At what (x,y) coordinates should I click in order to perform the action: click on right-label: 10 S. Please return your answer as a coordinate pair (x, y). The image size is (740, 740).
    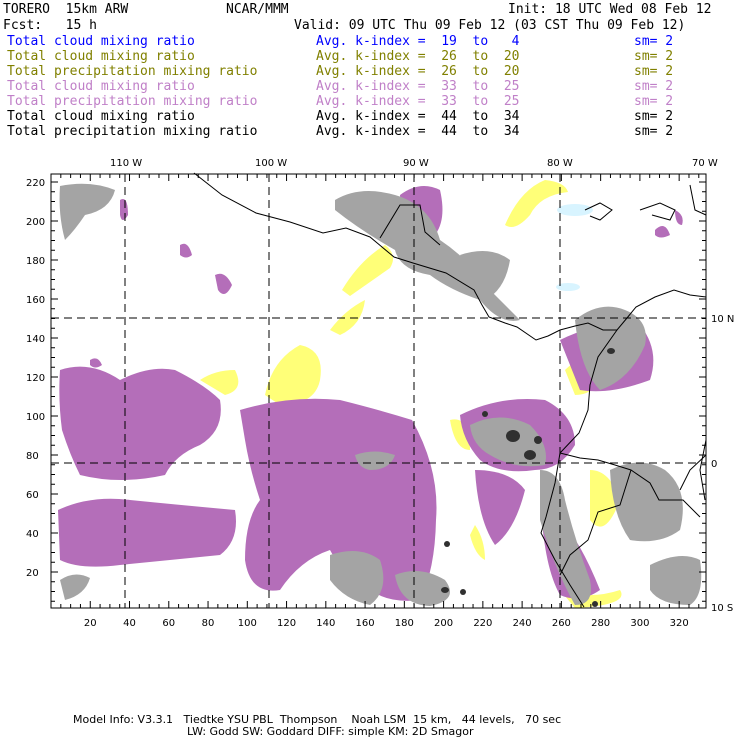
    Looking at the image, I should click on (722, 608).